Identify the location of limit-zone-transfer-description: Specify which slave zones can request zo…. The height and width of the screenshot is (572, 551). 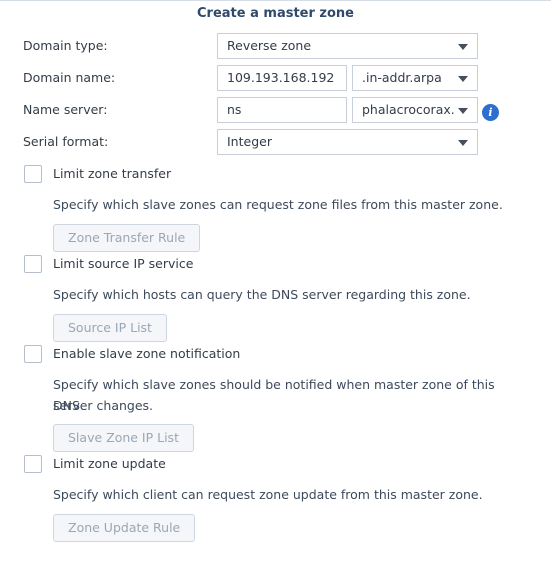
(278, 204).